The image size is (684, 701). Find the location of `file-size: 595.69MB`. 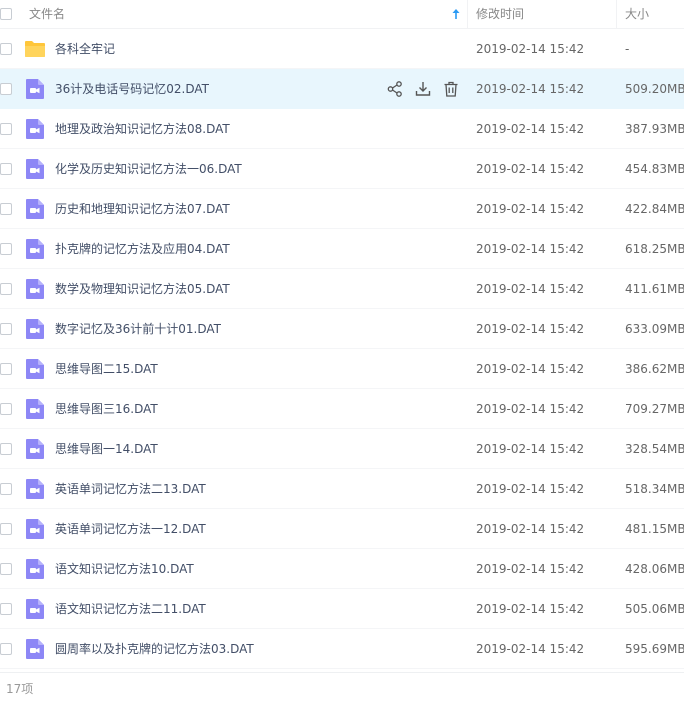

file-size: 595.69MB is located at coordinates (654, 649).